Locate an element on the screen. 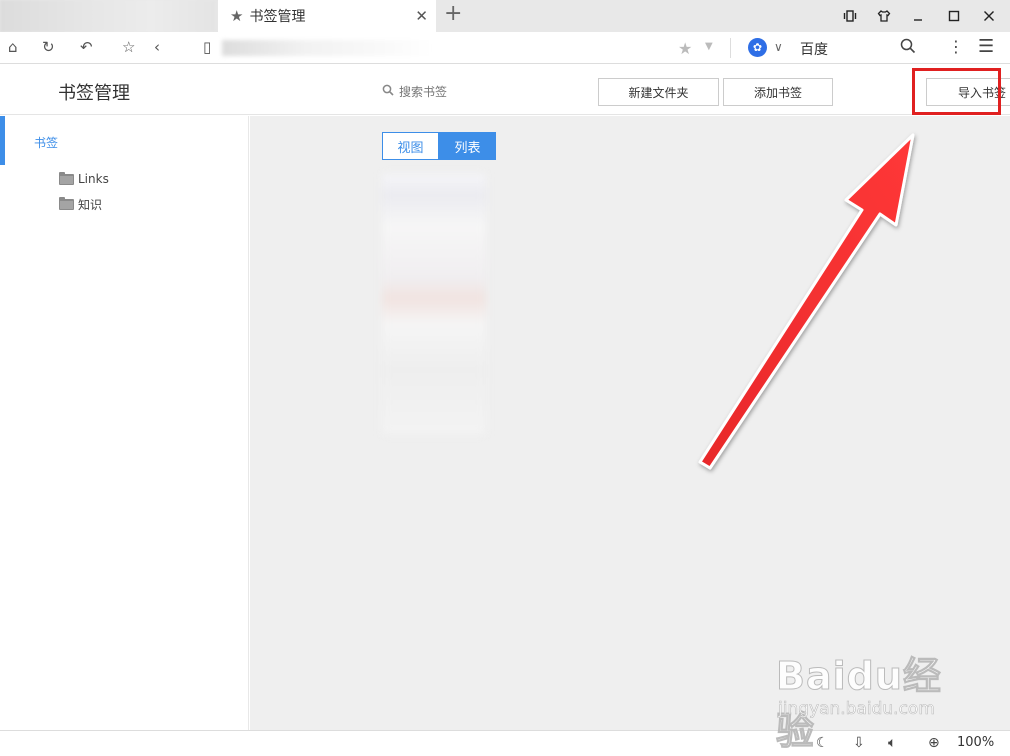 This screenshot has width=1010, height=756. sidebar-folder-links: Links is located at coordinates (84, 178).